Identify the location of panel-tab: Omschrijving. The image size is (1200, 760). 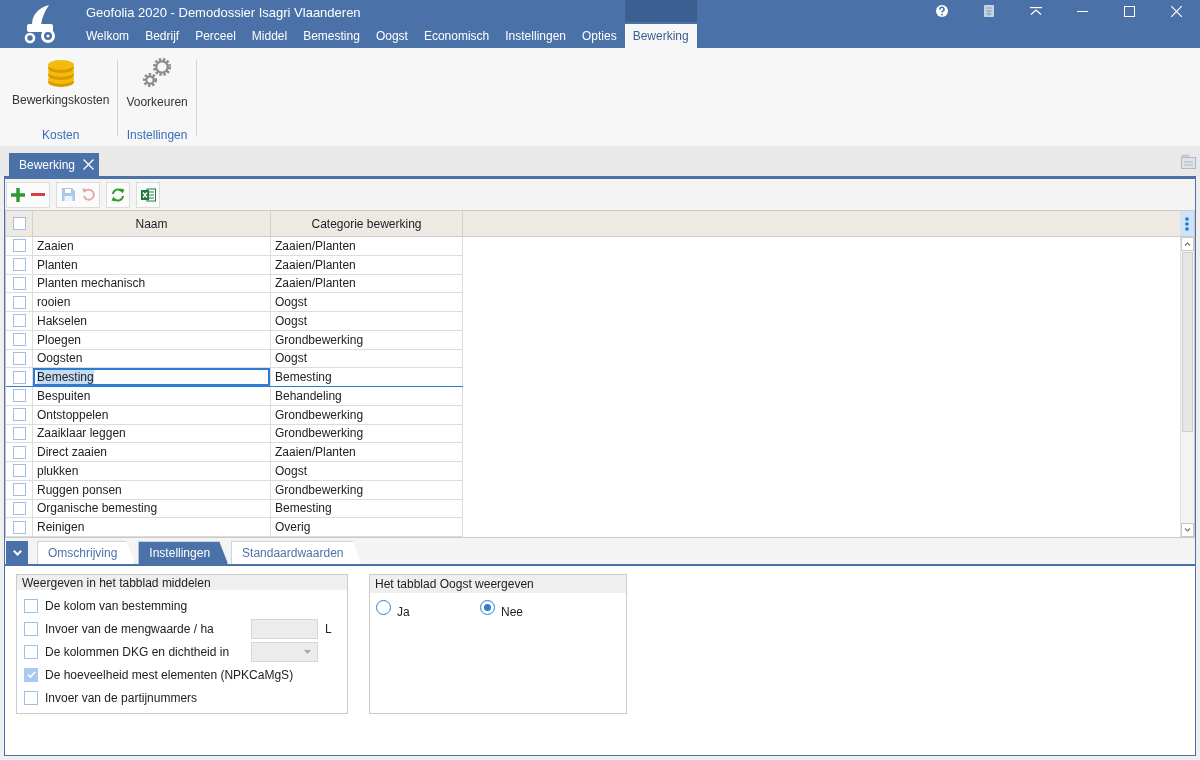
(86, 552).